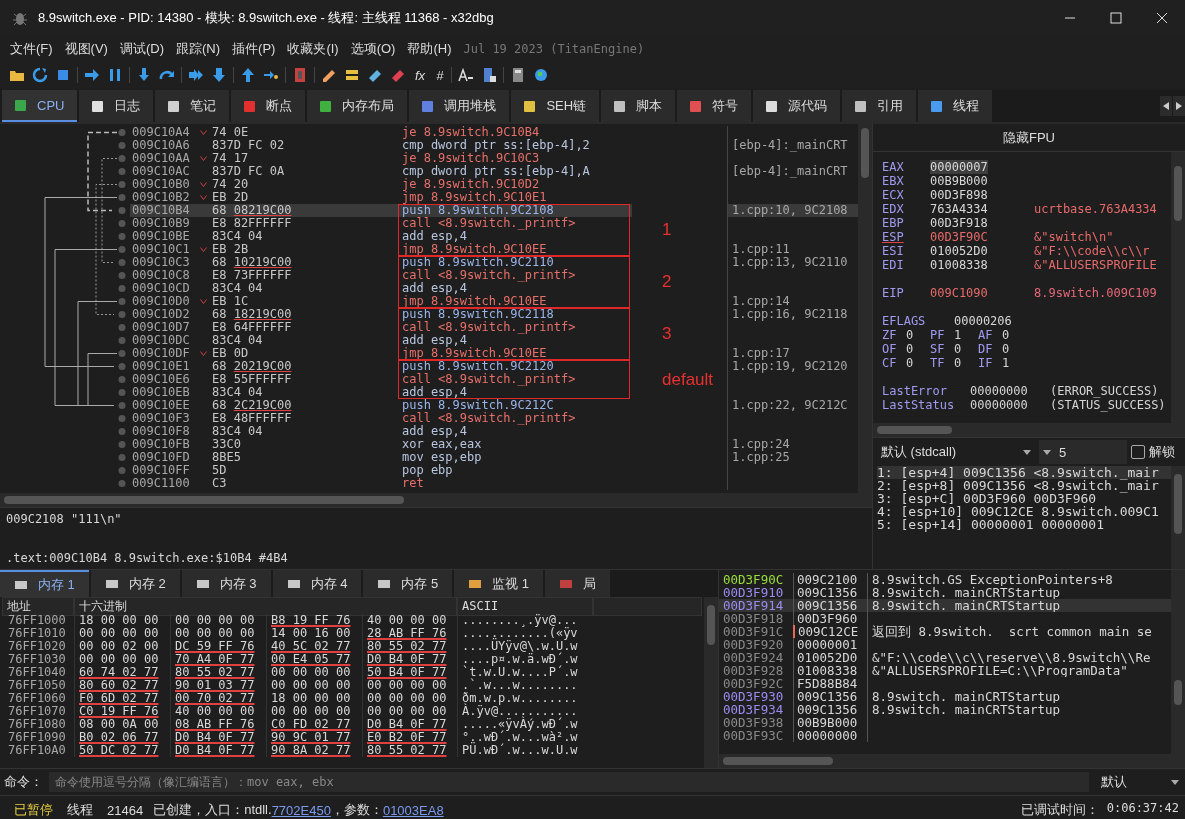  Describe the element at coordinates (86, 49) in the screenshot. I see `menu-item: 视图(V)` at that location.